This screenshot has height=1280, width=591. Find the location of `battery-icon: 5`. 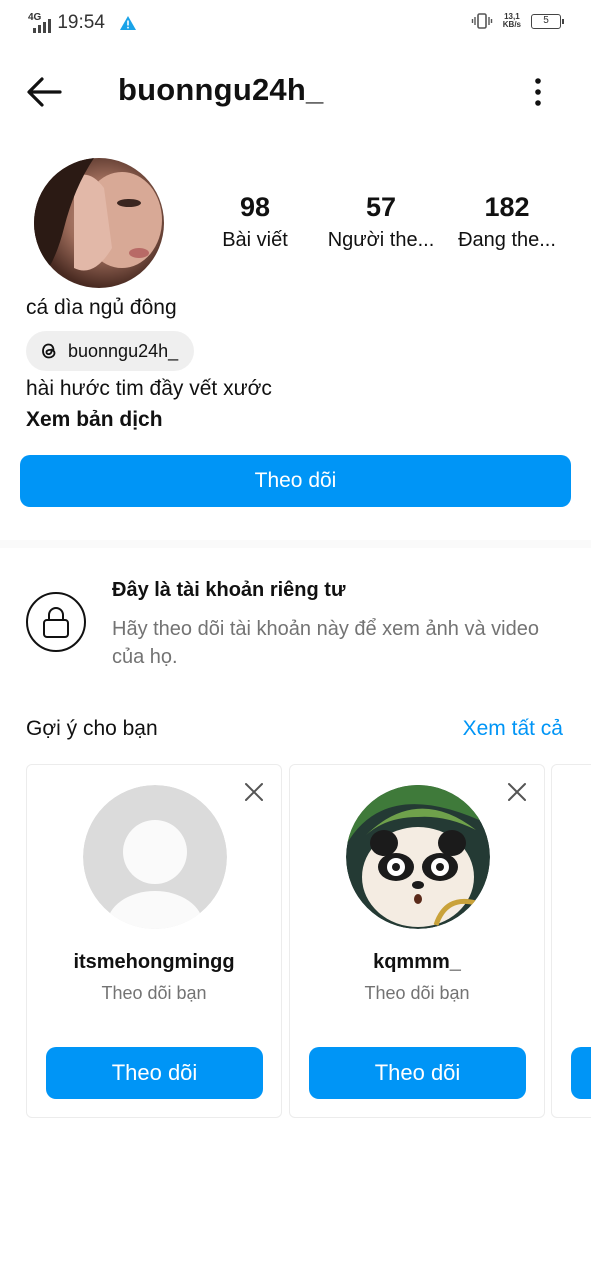

battery-icon: 5 is located at coordinates (547, 21).